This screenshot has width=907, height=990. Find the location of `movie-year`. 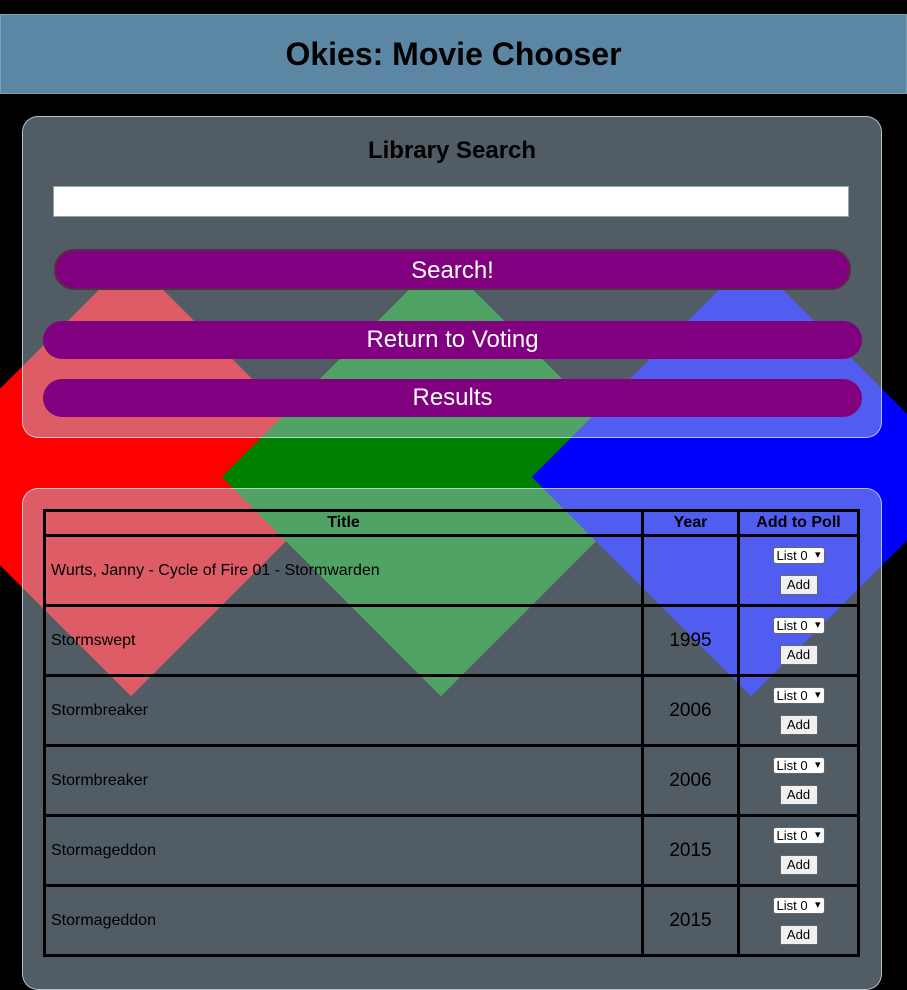

movie-year is located at coordinates (690, 570).